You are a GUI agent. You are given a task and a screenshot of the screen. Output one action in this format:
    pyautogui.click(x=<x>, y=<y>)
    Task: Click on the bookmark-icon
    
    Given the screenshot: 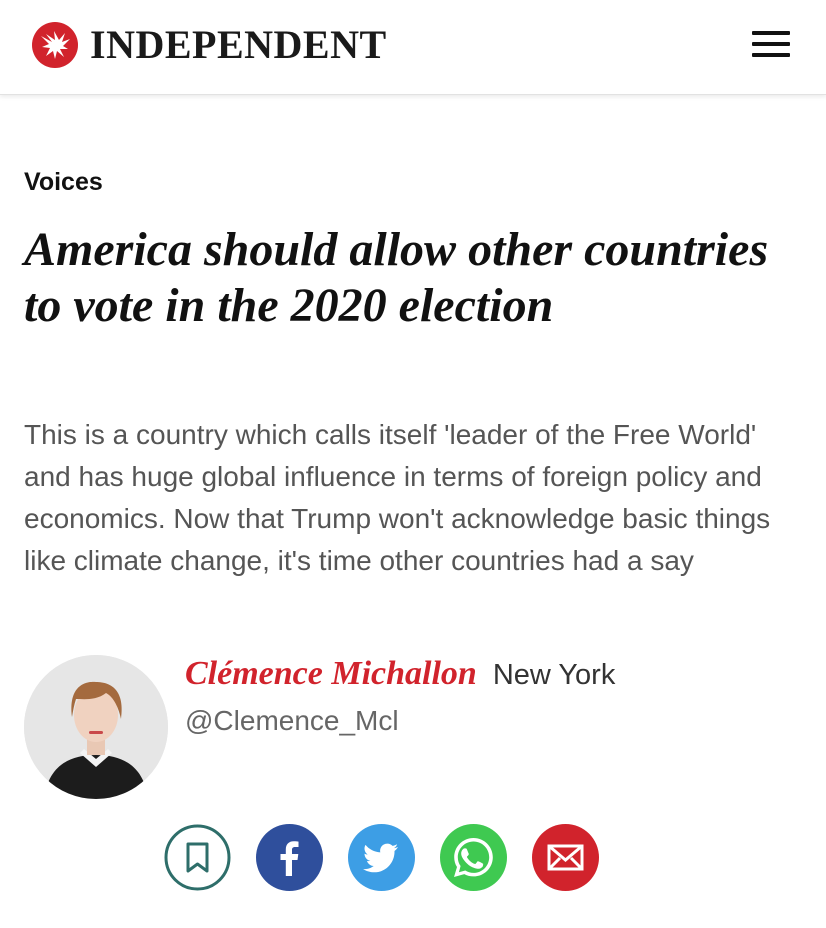 What is the action you would take?
    pyautogui.click(x=197, y=857)
    